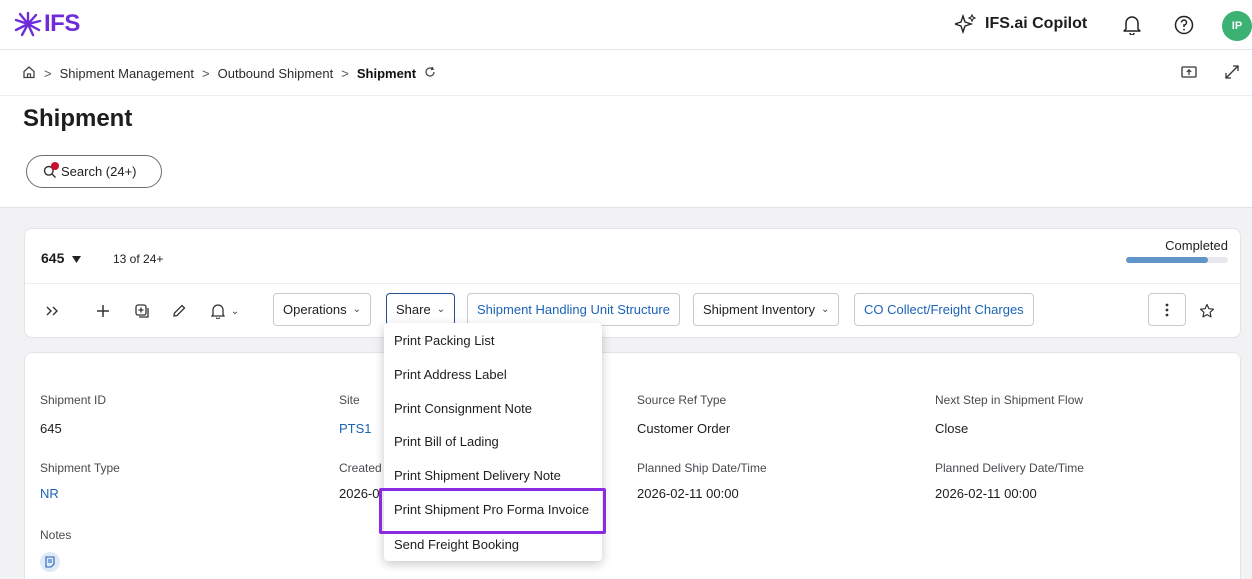 This screenshot has width=1252, height=579. Describe the element at coordinates (29, 73) in the screenshot. I see `home-icon` at that location.